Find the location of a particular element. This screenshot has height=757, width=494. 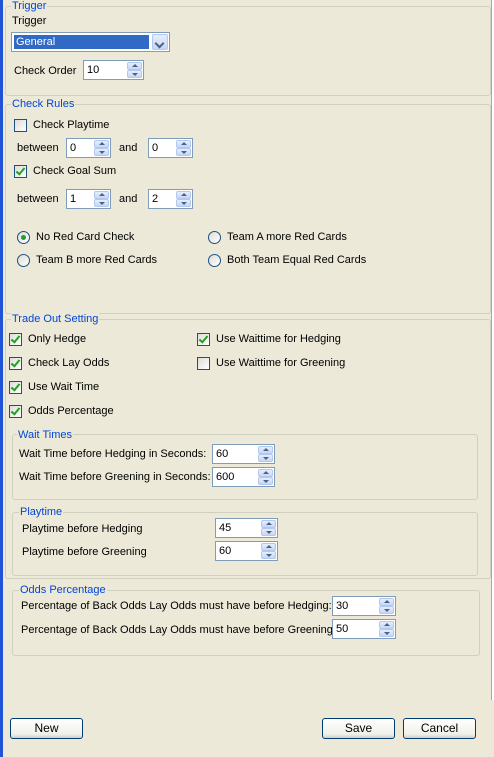

wait-time-hedging-stepper: 60 is located at coordinates (243, 454).